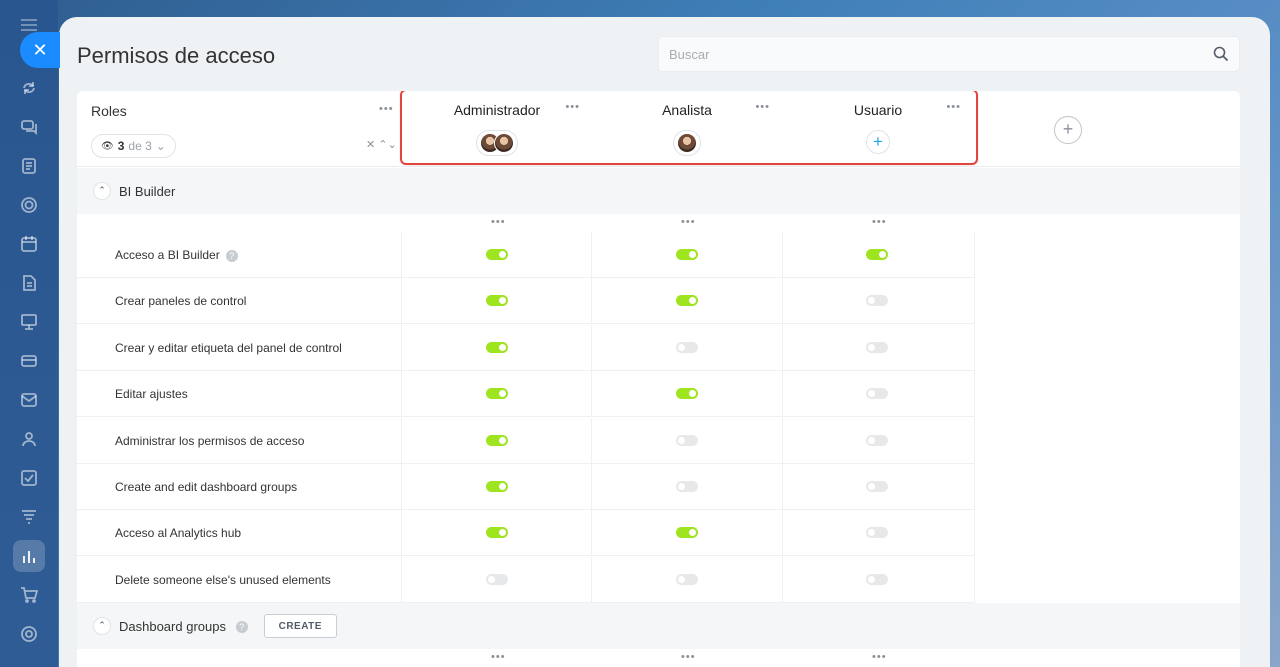 The image size is (1280, 667). Describe the element at coordinates (133, 146) in the screenshot. I see `roles-filter: 👁 3 de 3 ⌄` at that location.